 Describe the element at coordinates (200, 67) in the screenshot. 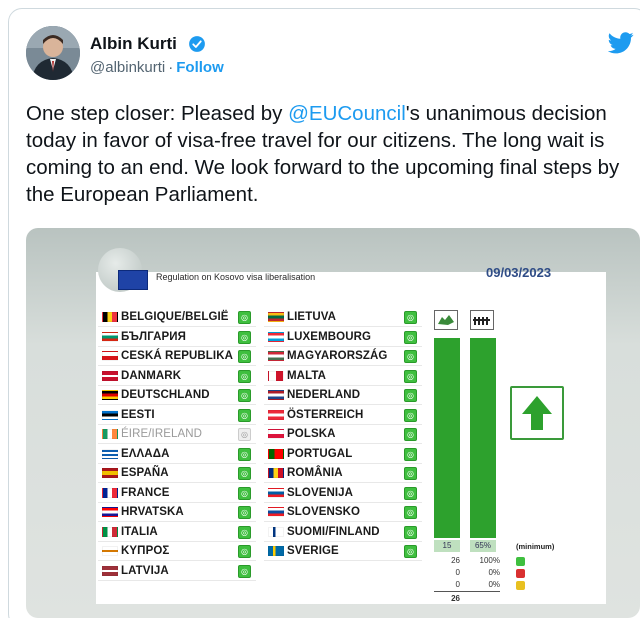

I see `follow-button: Follow` at that location.